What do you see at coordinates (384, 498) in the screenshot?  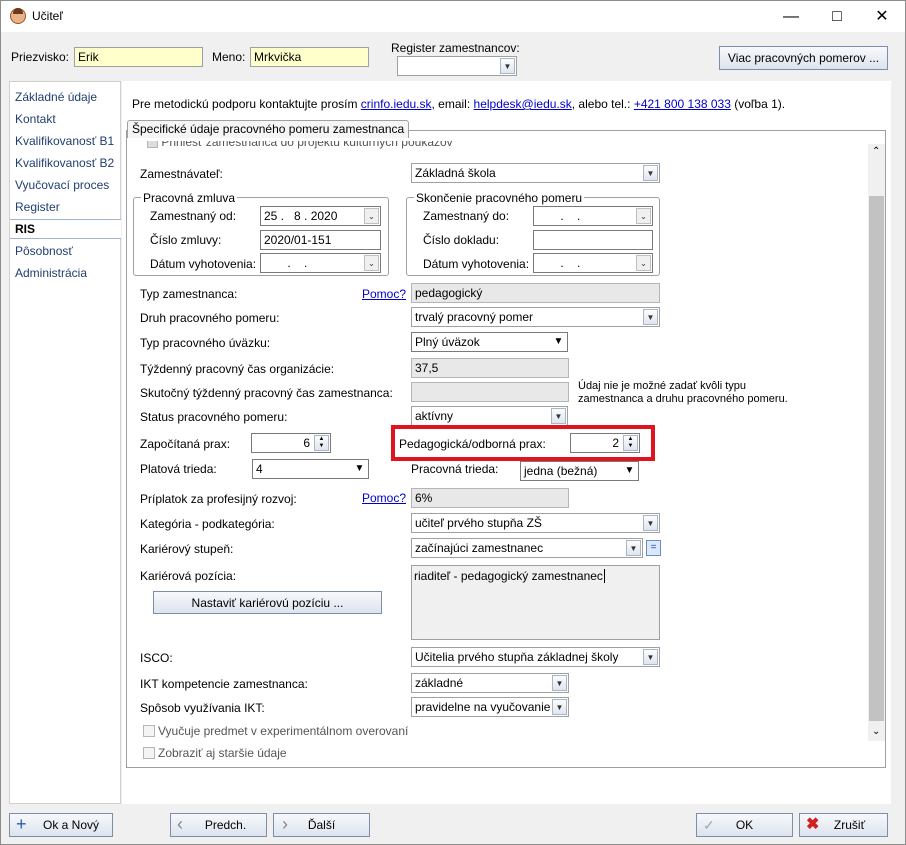 I see `prof-bonus-help-link: Pomoc?` at bounding box center [384, 498].